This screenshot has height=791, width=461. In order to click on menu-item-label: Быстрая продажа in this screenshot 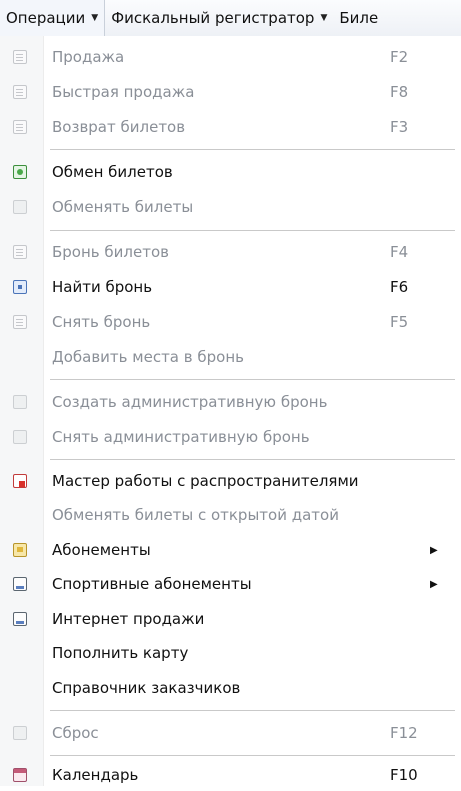, I will do `click(123, 92)`.